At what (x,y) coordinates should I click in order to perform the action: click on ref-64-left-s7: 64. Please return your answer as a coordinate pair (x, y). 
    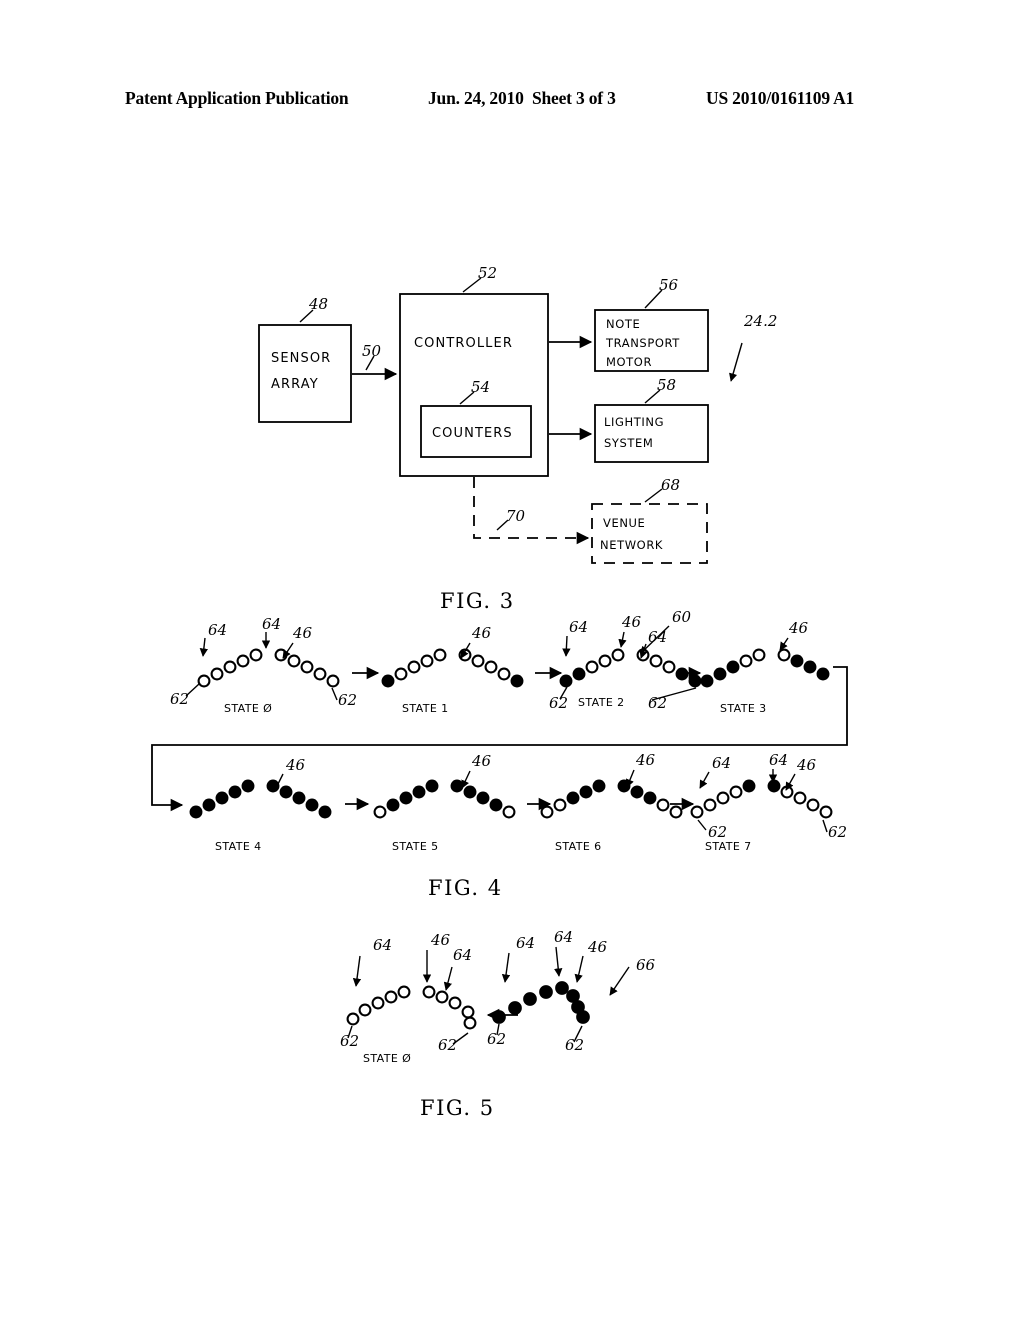
    Looking at the image, I should click on (721, 763).